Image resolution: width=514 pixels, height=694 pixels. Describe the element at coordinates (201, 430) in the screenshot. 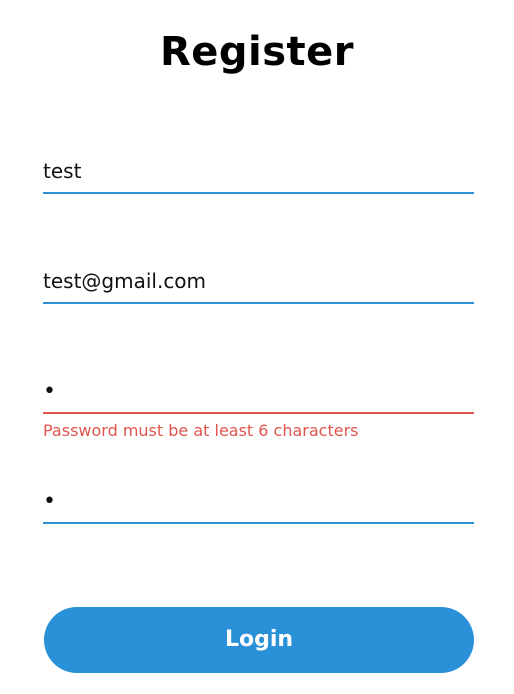

I see `password-error-message: Password must be at least 6 characters` at that location.